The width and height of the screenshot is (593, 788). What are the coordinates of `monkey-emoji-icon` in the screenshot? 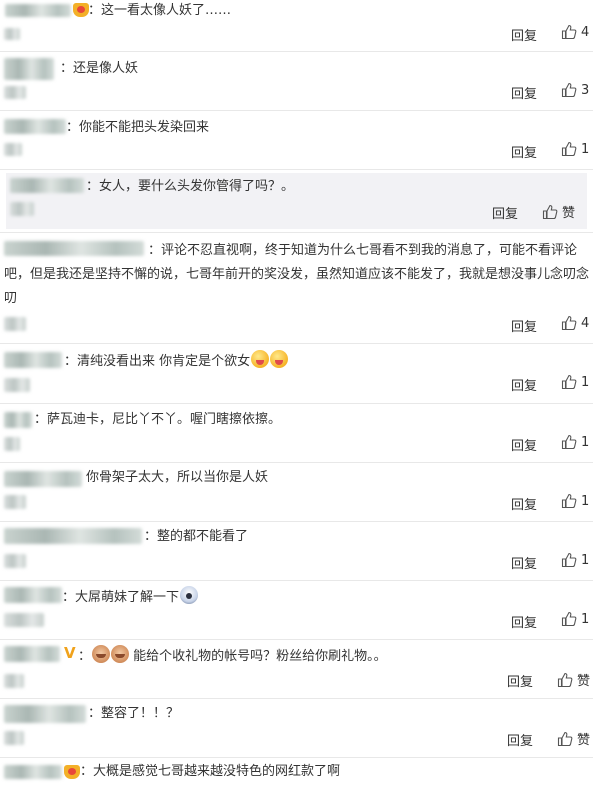 It's located at (101, 654).